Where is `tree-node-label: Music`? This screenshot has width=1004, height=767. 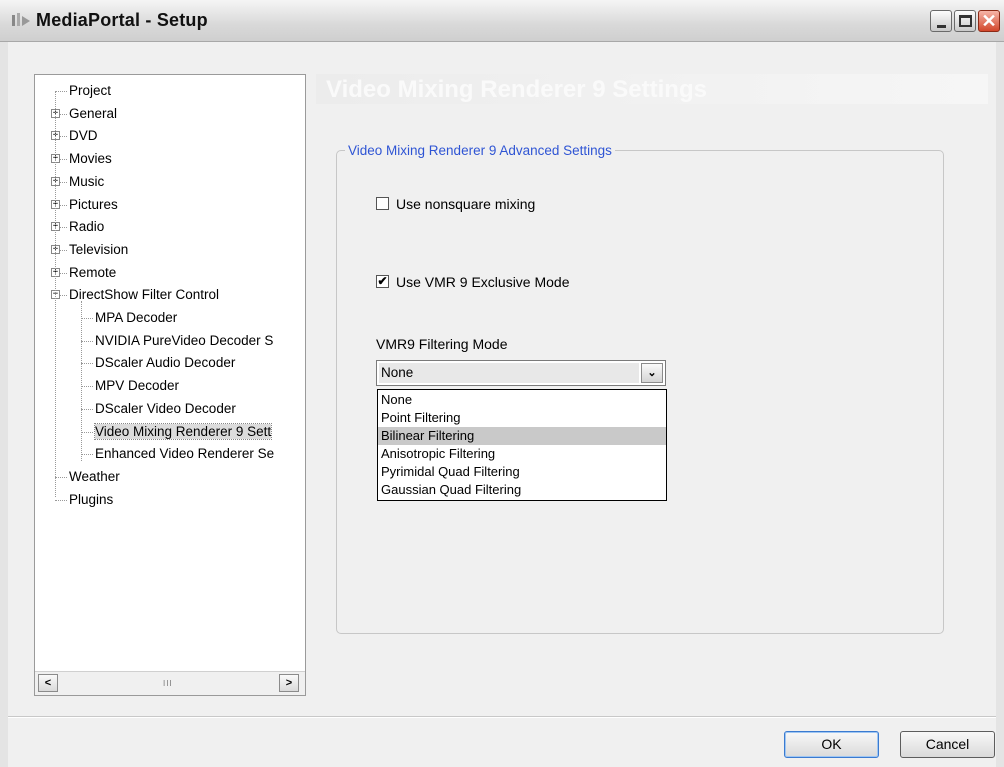 tree-node-label: Music is located at coordinates (86, 181).